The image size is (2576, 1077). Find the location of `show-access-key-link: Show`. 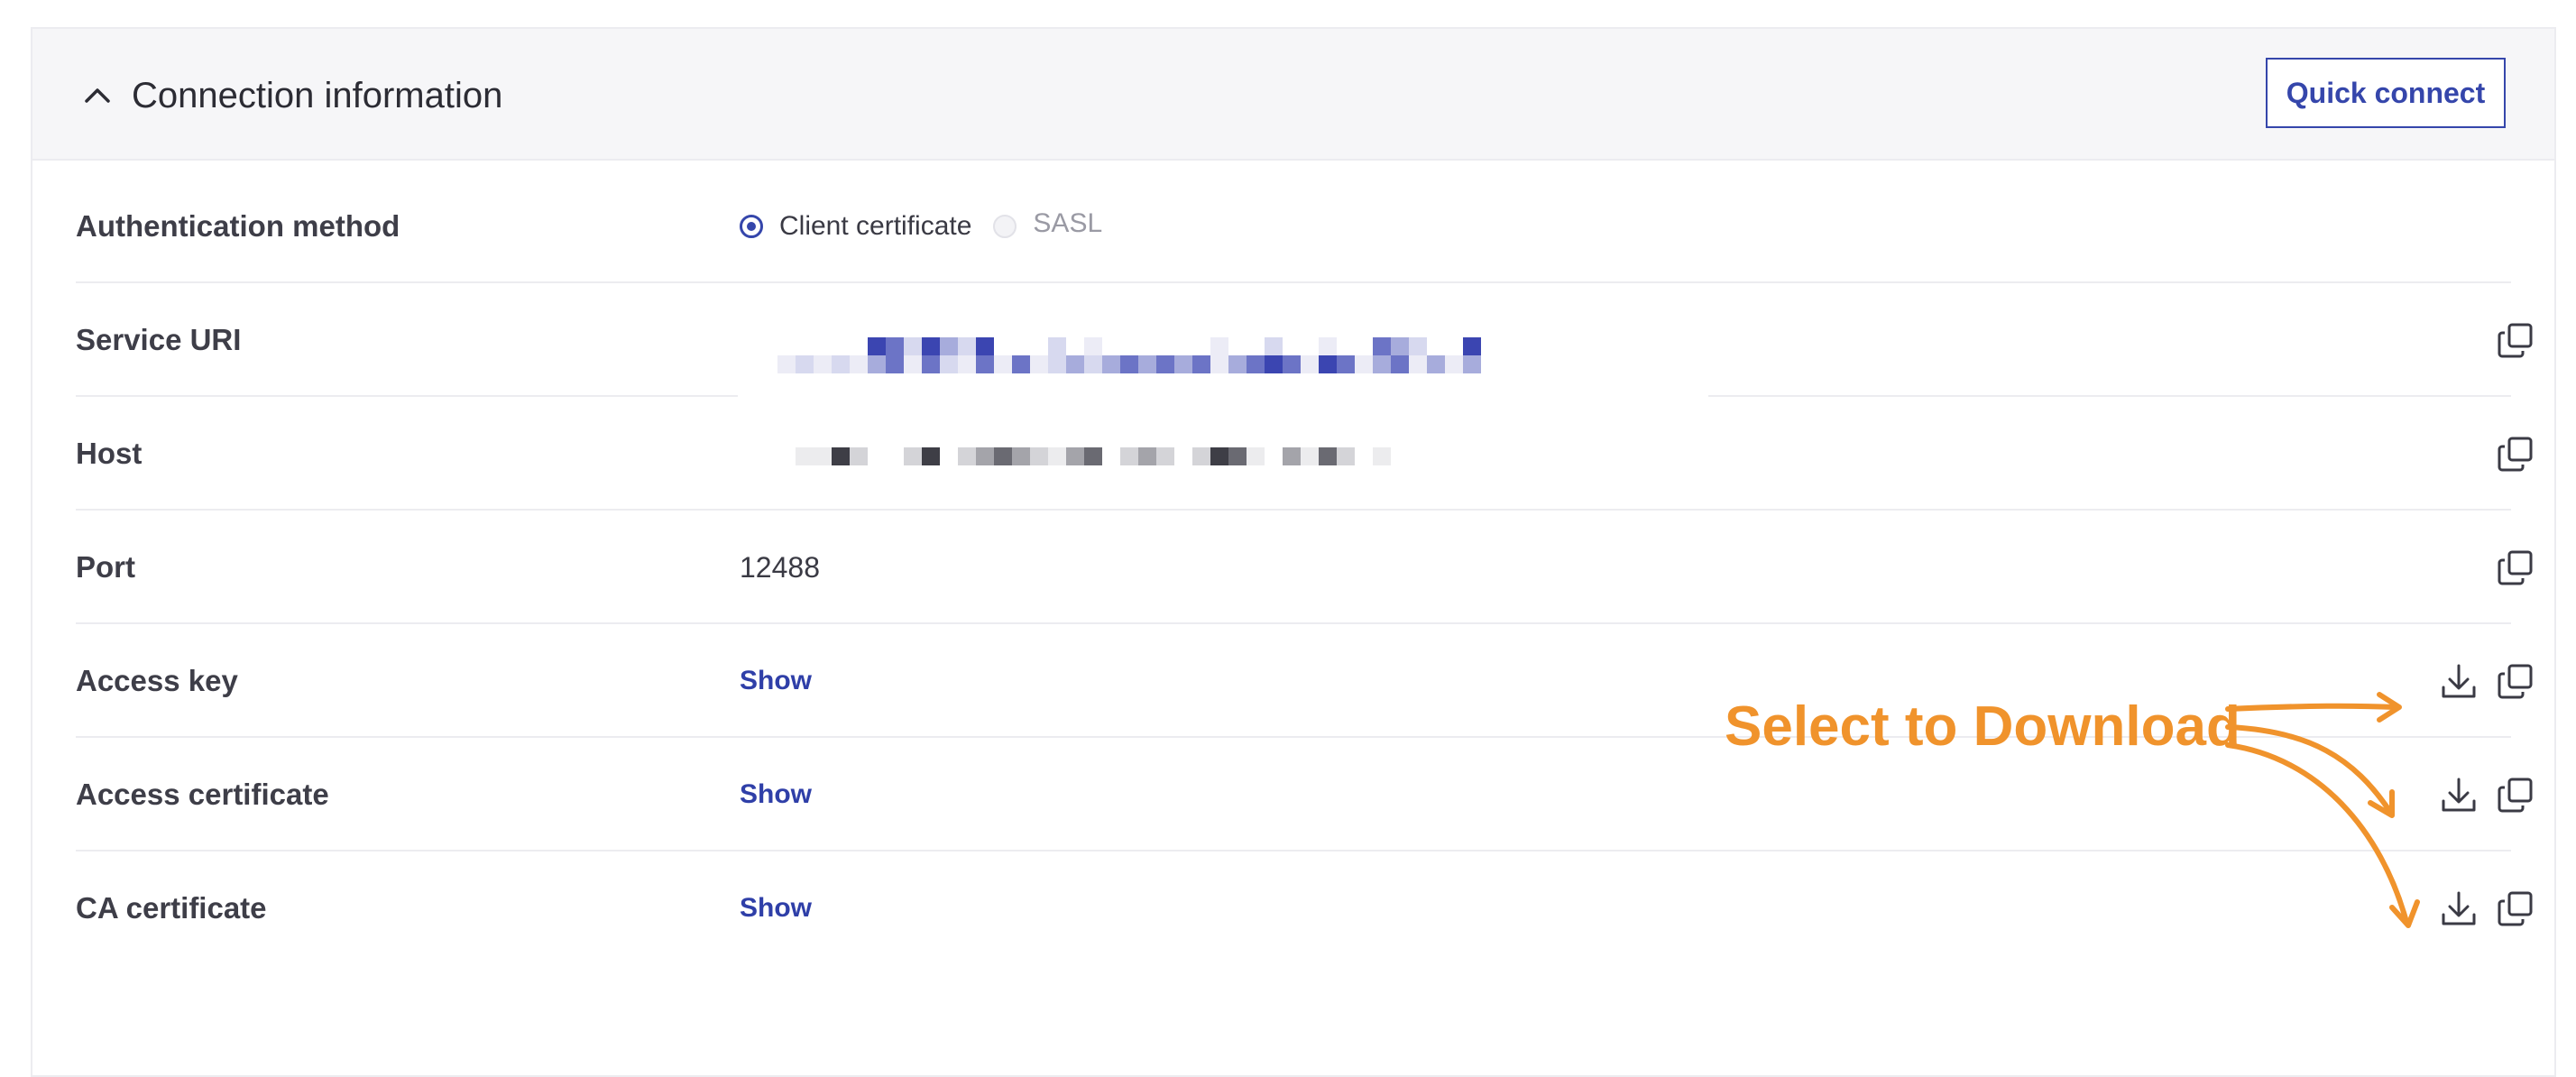

show-access-key-link: Show is located at coordinates (776, 681).